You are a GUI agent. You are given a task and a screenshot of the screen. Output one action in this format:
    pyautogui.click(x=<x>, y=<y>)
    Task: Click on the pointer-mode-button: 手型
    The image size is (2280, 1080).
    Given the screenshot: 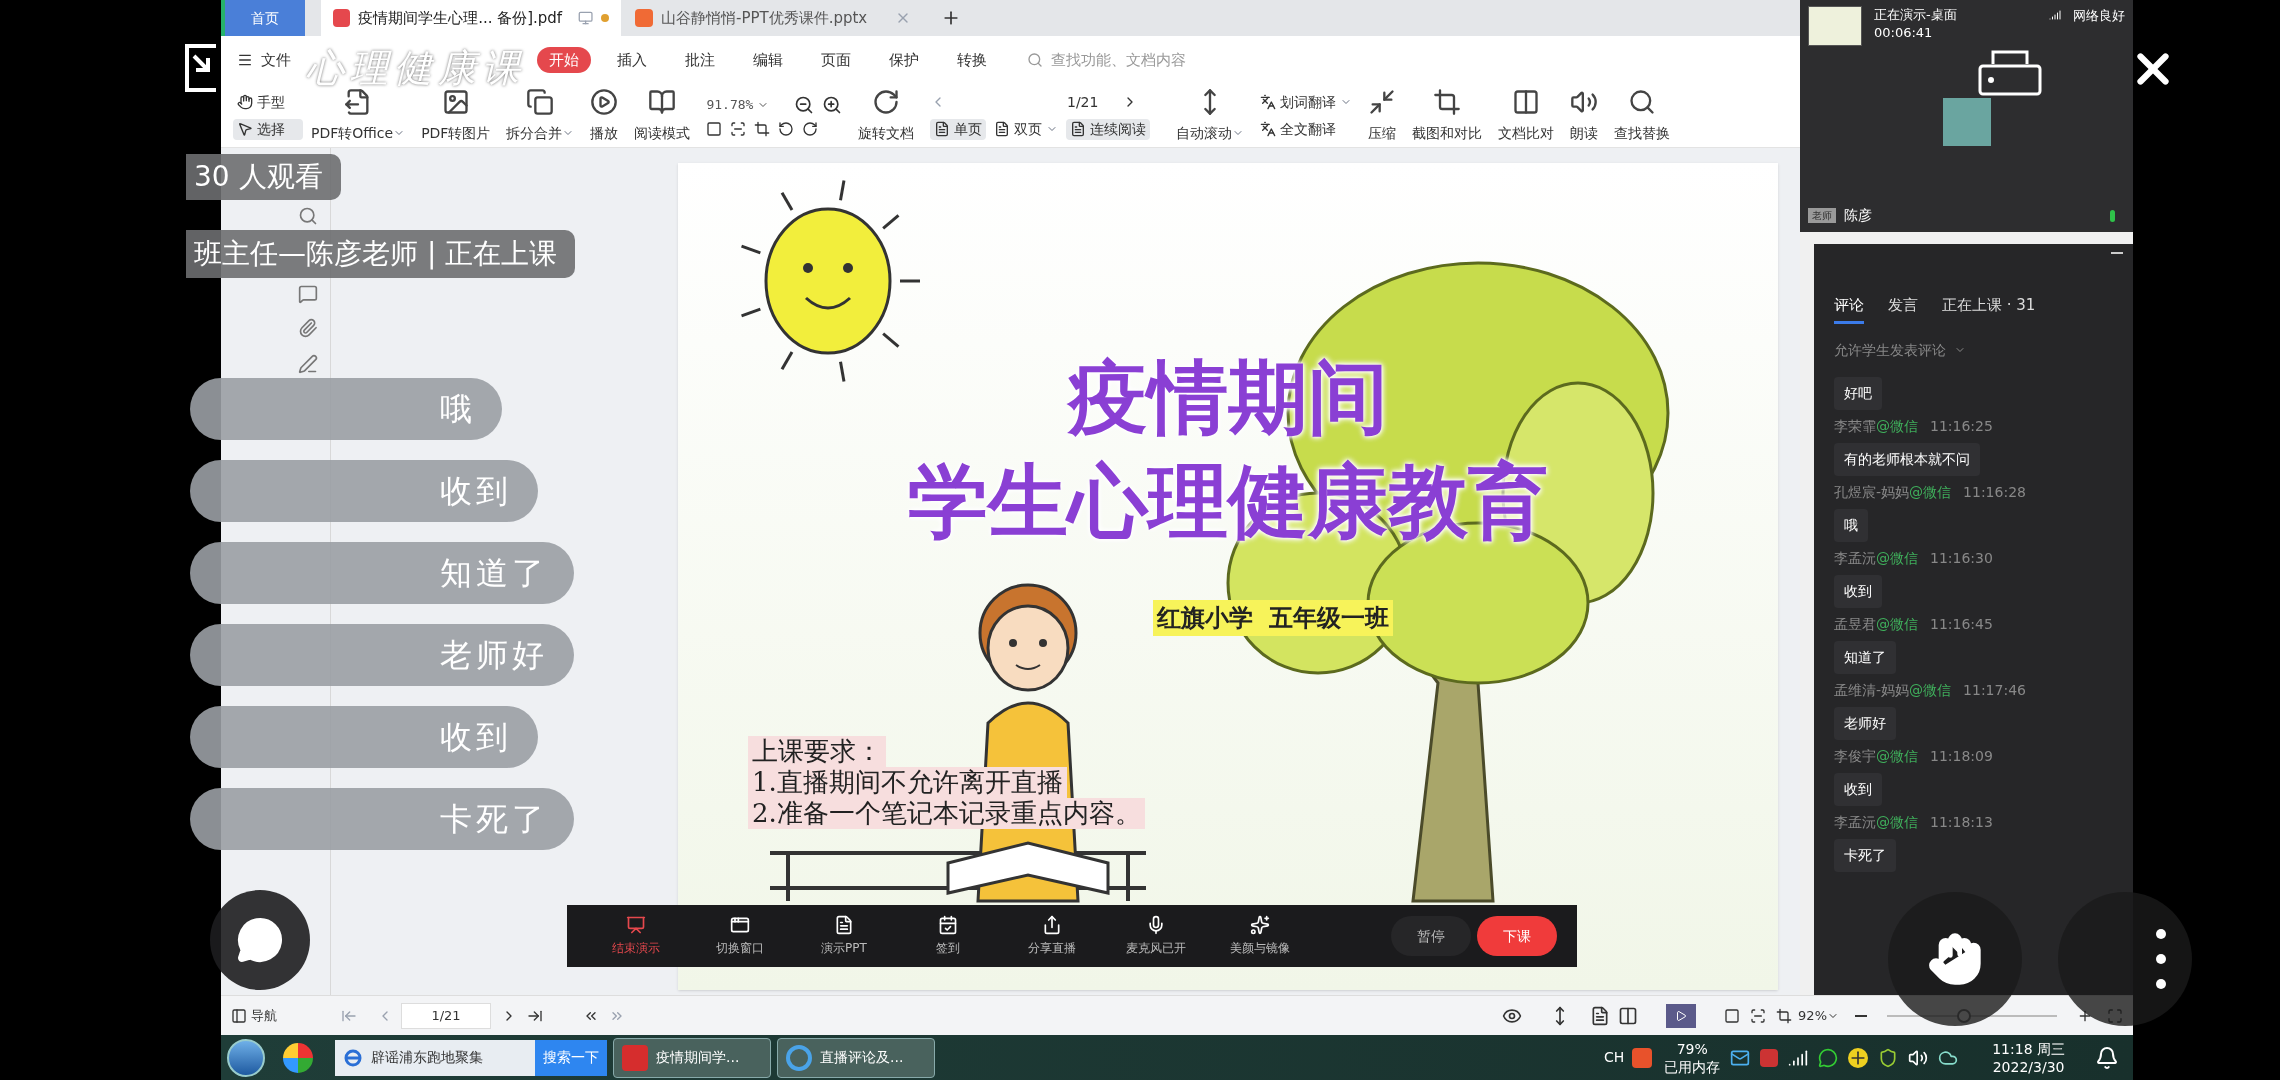 What is the action you would take?
    pyautogui.click(x=268, y=102)
    